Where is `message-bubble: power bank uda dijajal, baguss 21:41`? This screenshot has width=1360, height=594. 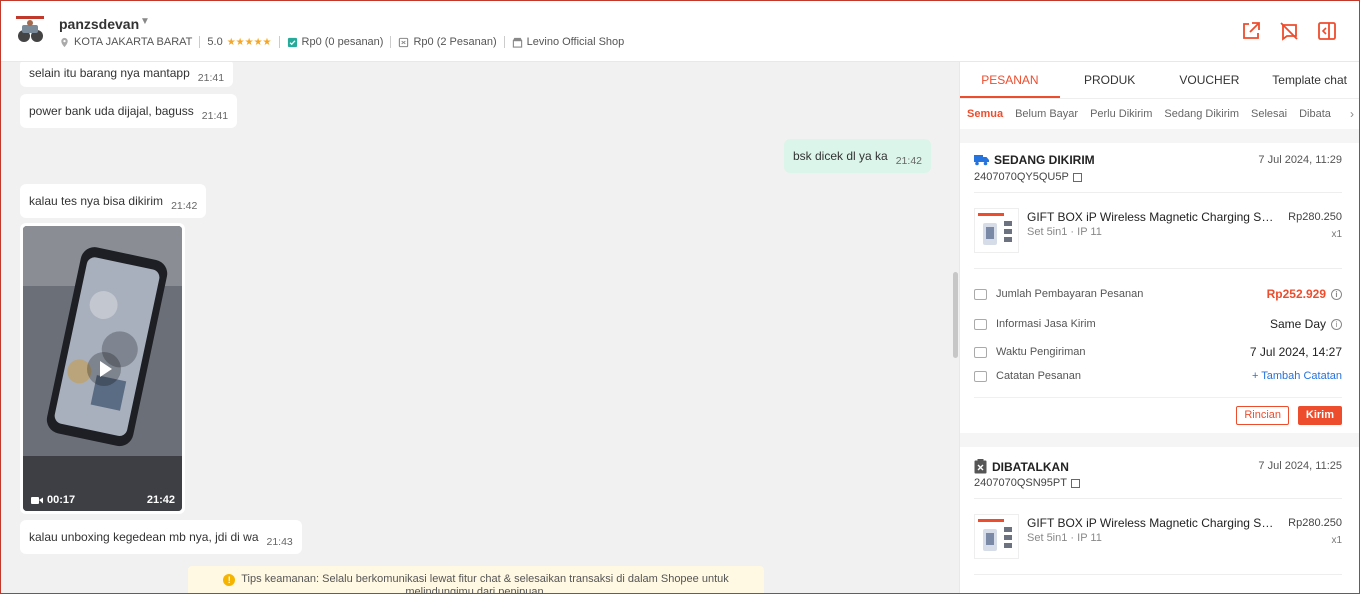 message-bubble: power bank uda dijajal, baguss 21:41 is located at coordinates (129, 111).